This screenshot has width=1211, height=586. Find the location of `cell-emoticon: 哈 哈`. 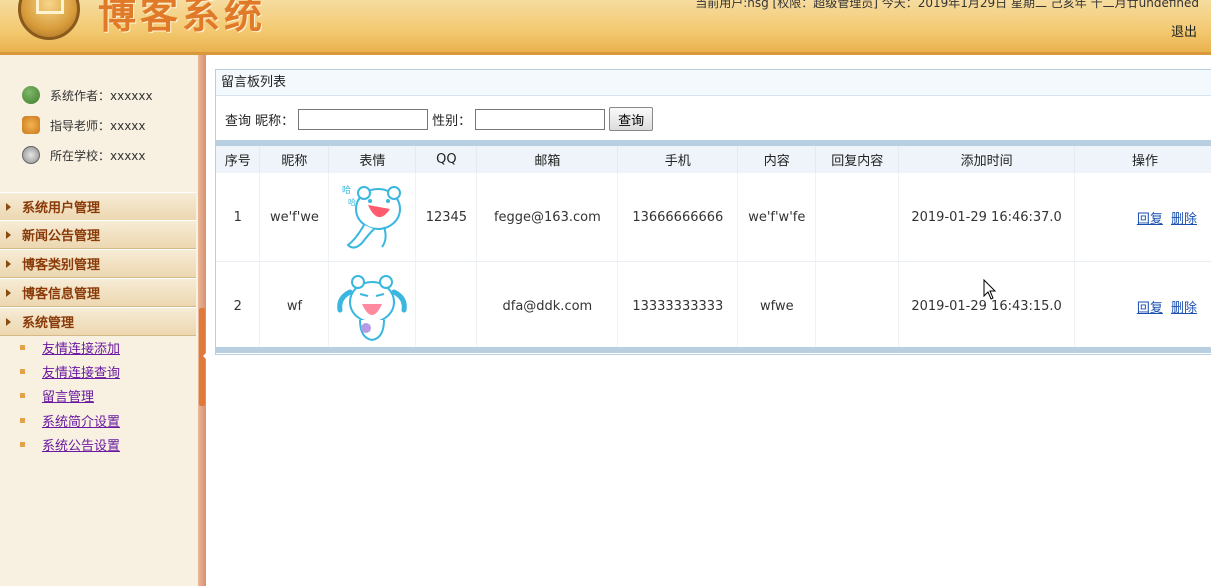

cell-emoticon: 哈 哈 is located at coordinates (372, 217).